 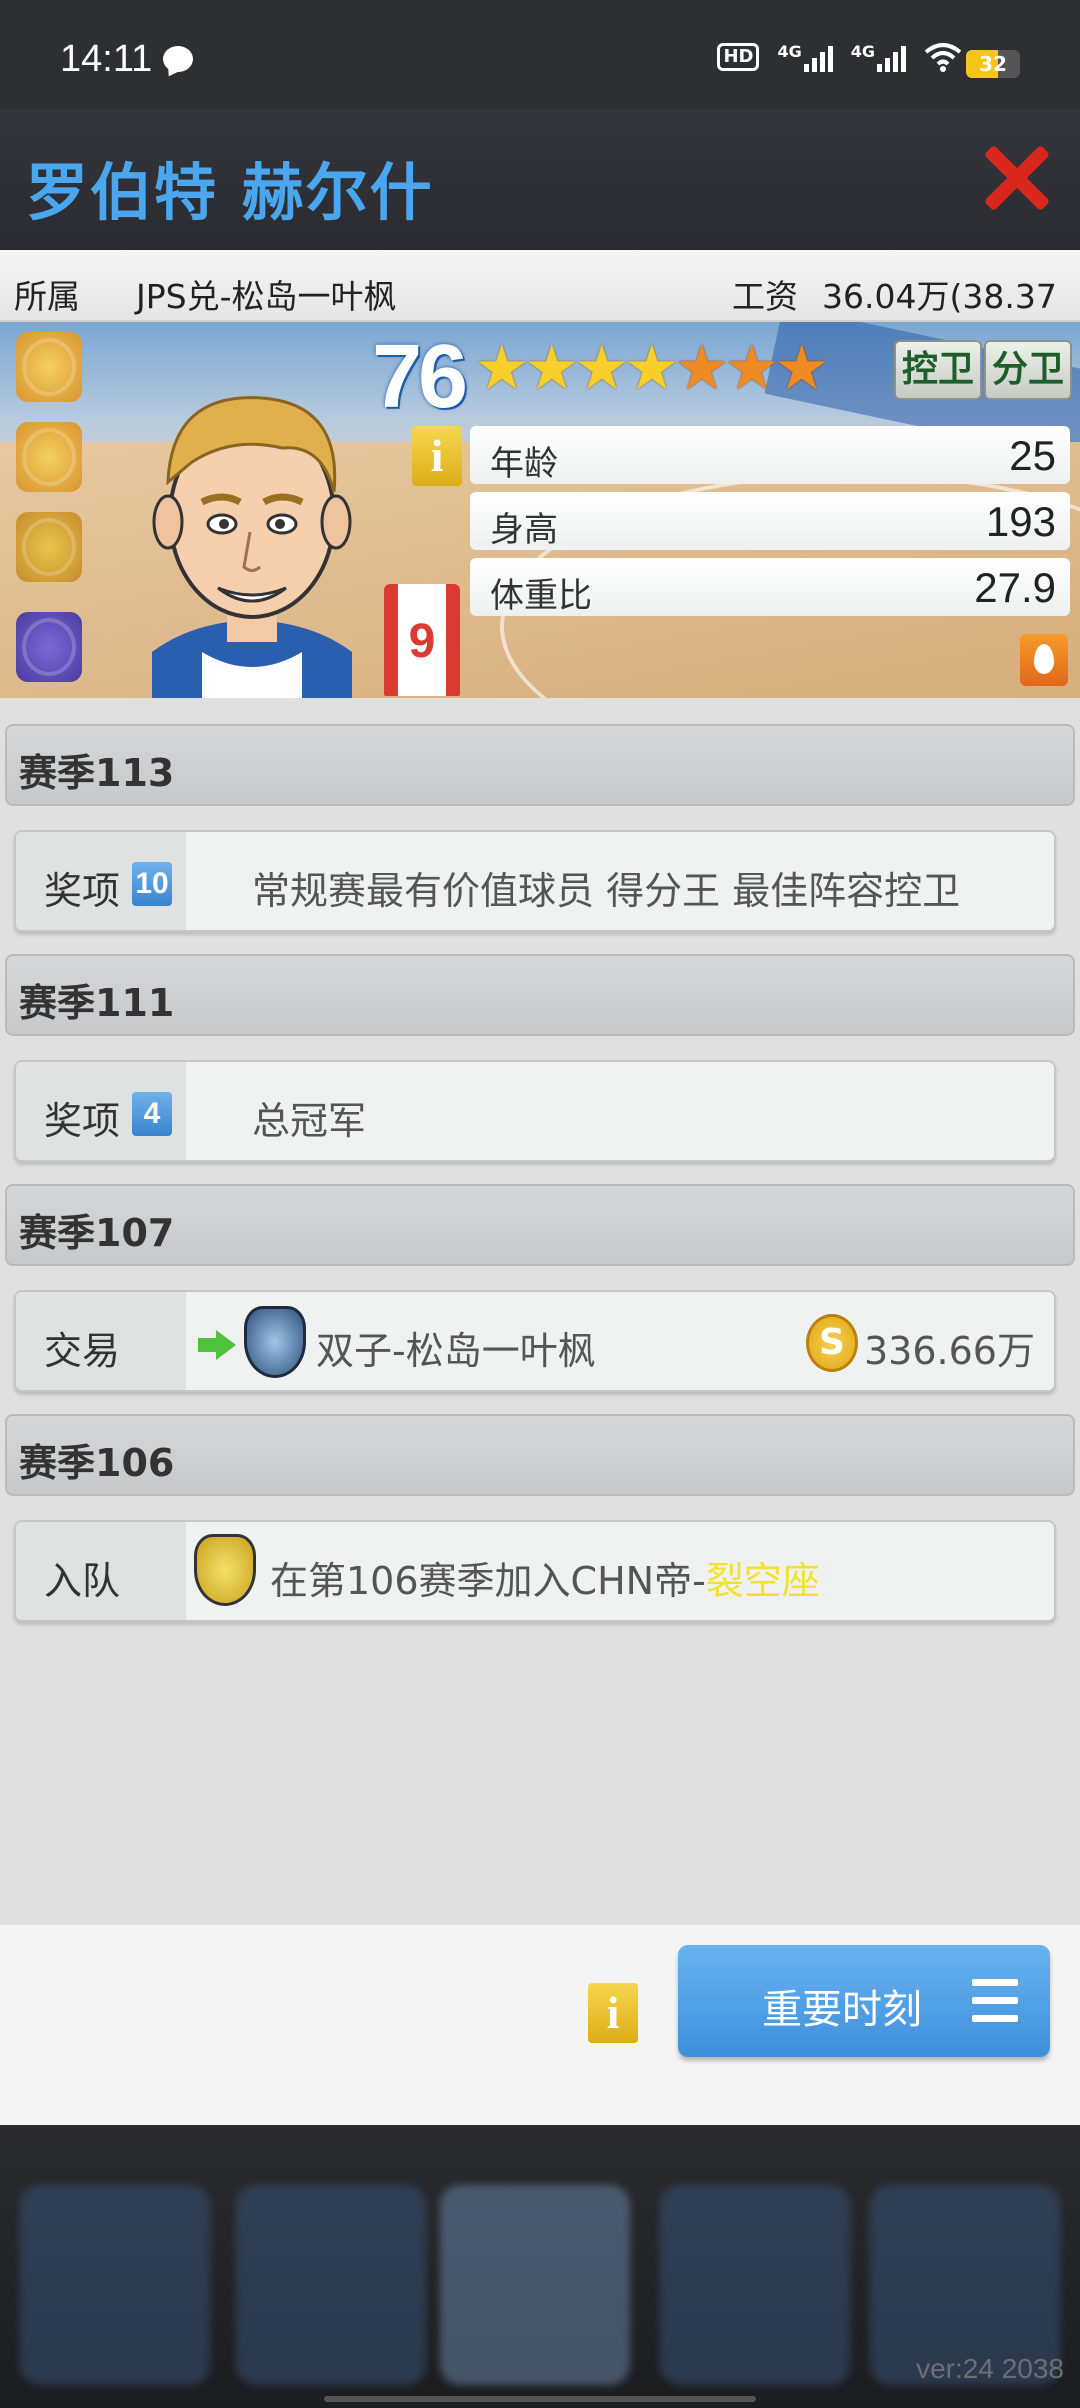 I want to click on battery-icon: 32, so click(x=993, y=64).